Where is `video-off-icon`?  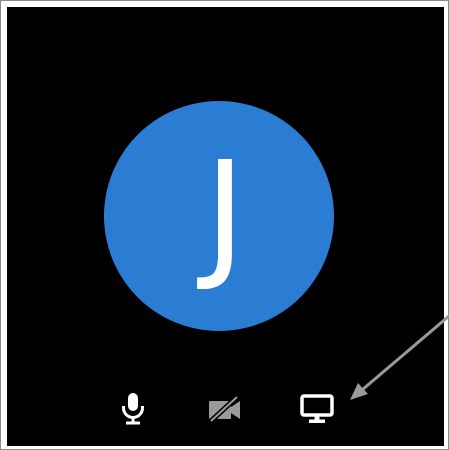 video-off-icon is located at coordinates (224, 409).